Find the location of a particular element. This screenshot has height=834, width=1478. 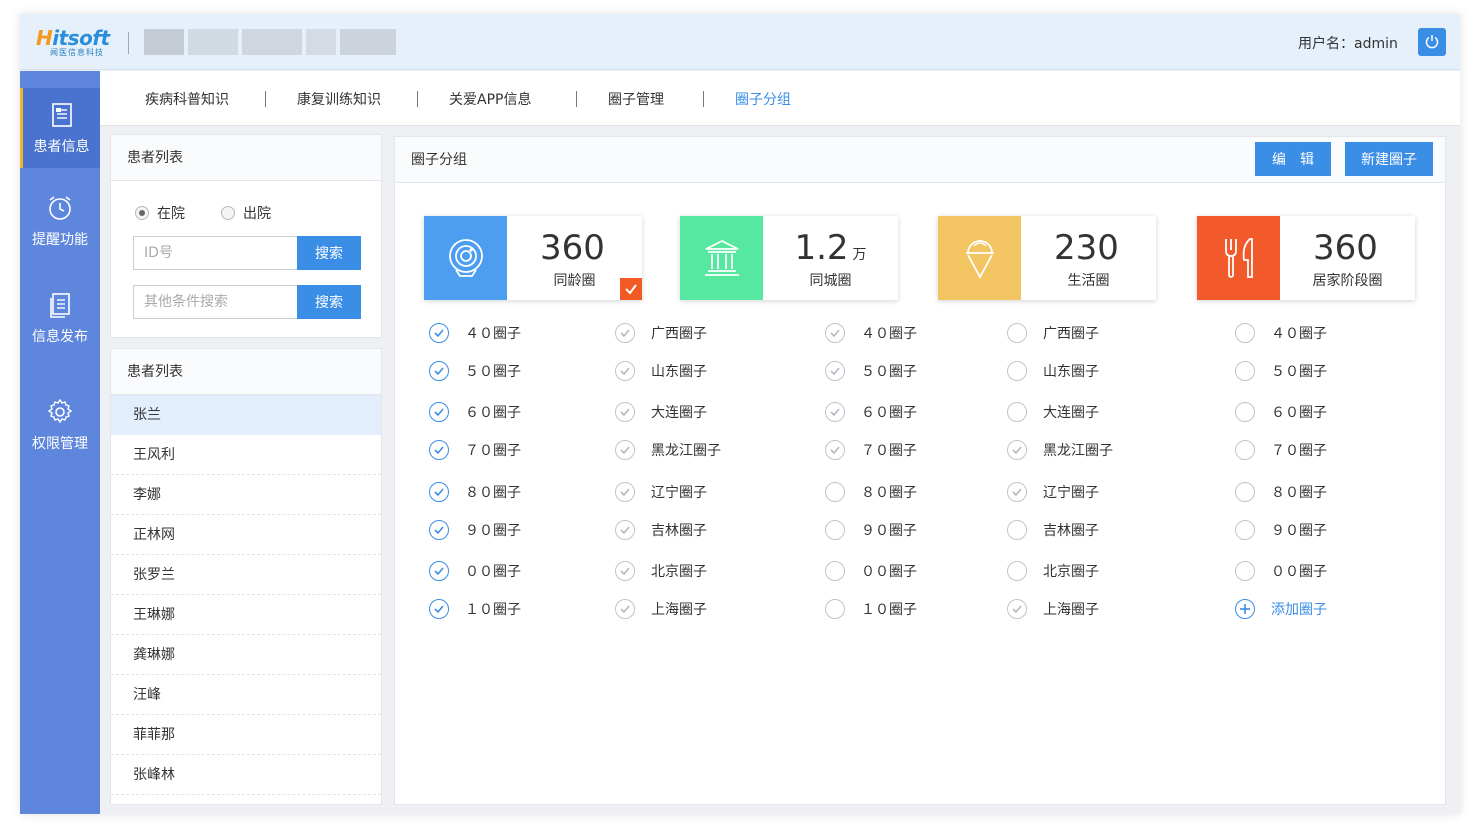

list-item: 汪峰 is located at coordinates (246, 695).